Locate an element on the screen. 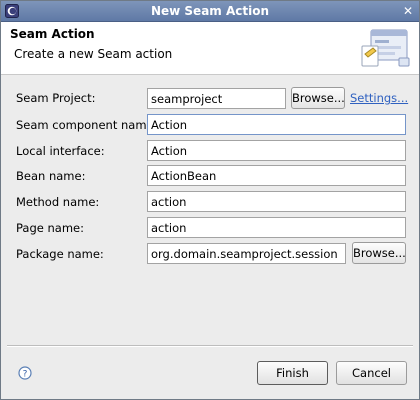 The image size is (420, 400). wizard-header: Seam Action Create a new Seam action is located at coordinates (210, 48).